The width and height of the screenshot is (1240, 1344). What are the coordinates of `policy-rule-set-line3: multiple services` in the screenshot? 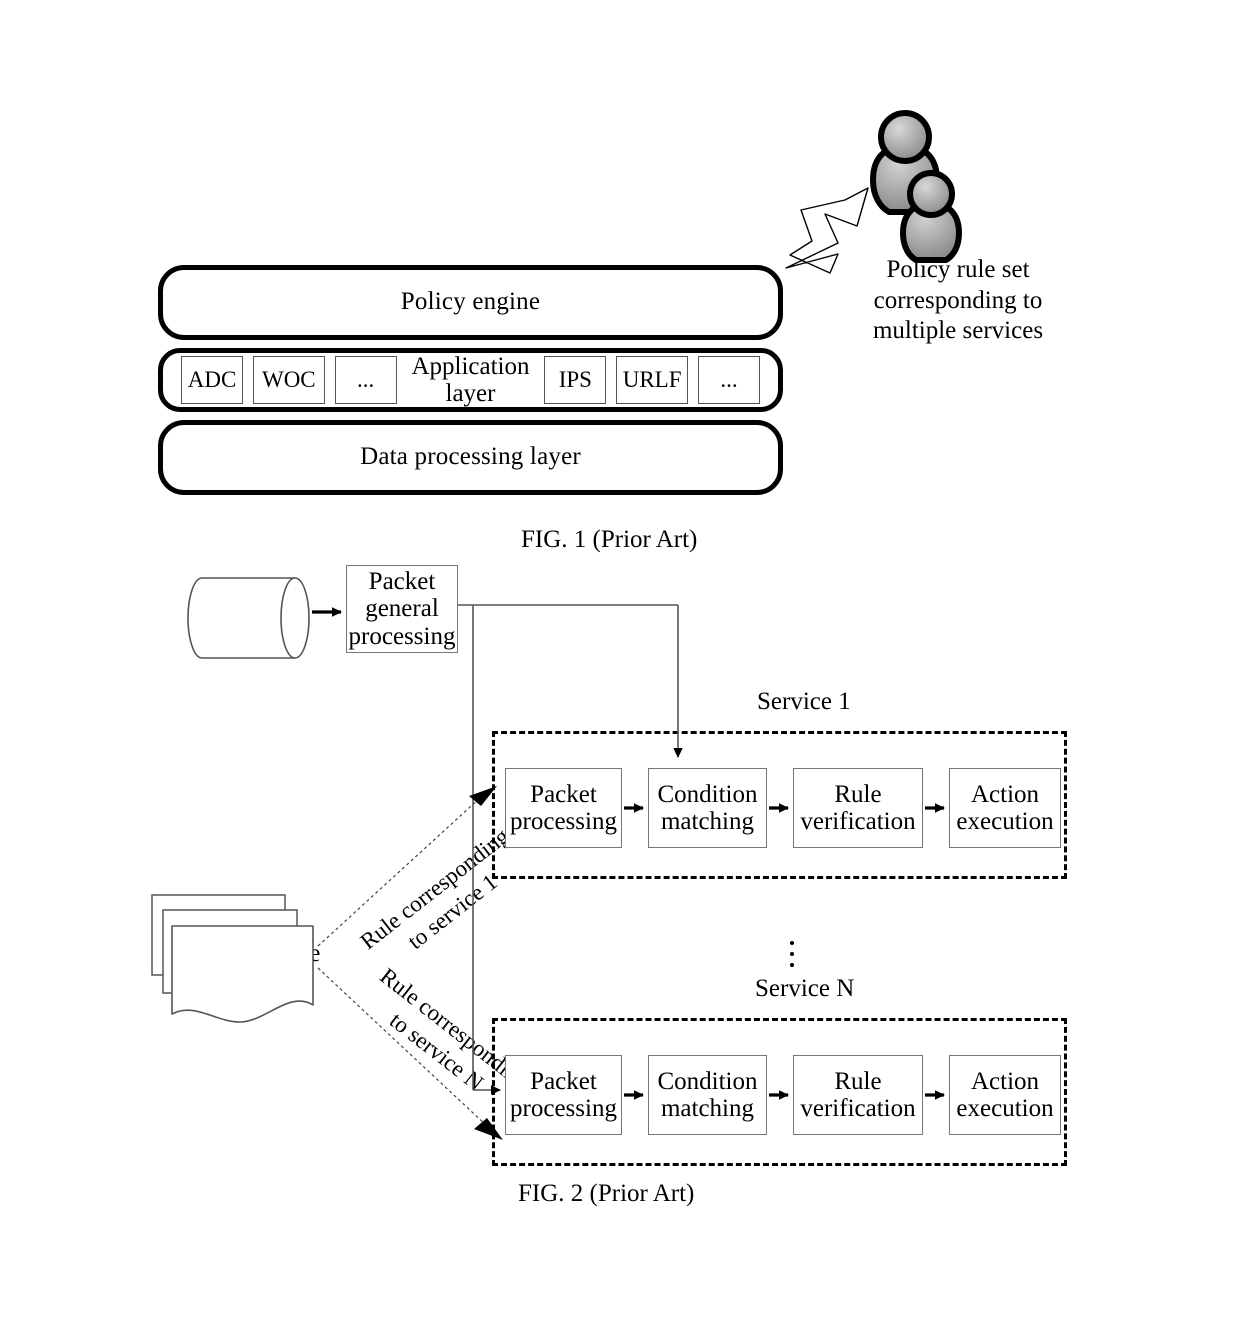 It's located at (958, 330).